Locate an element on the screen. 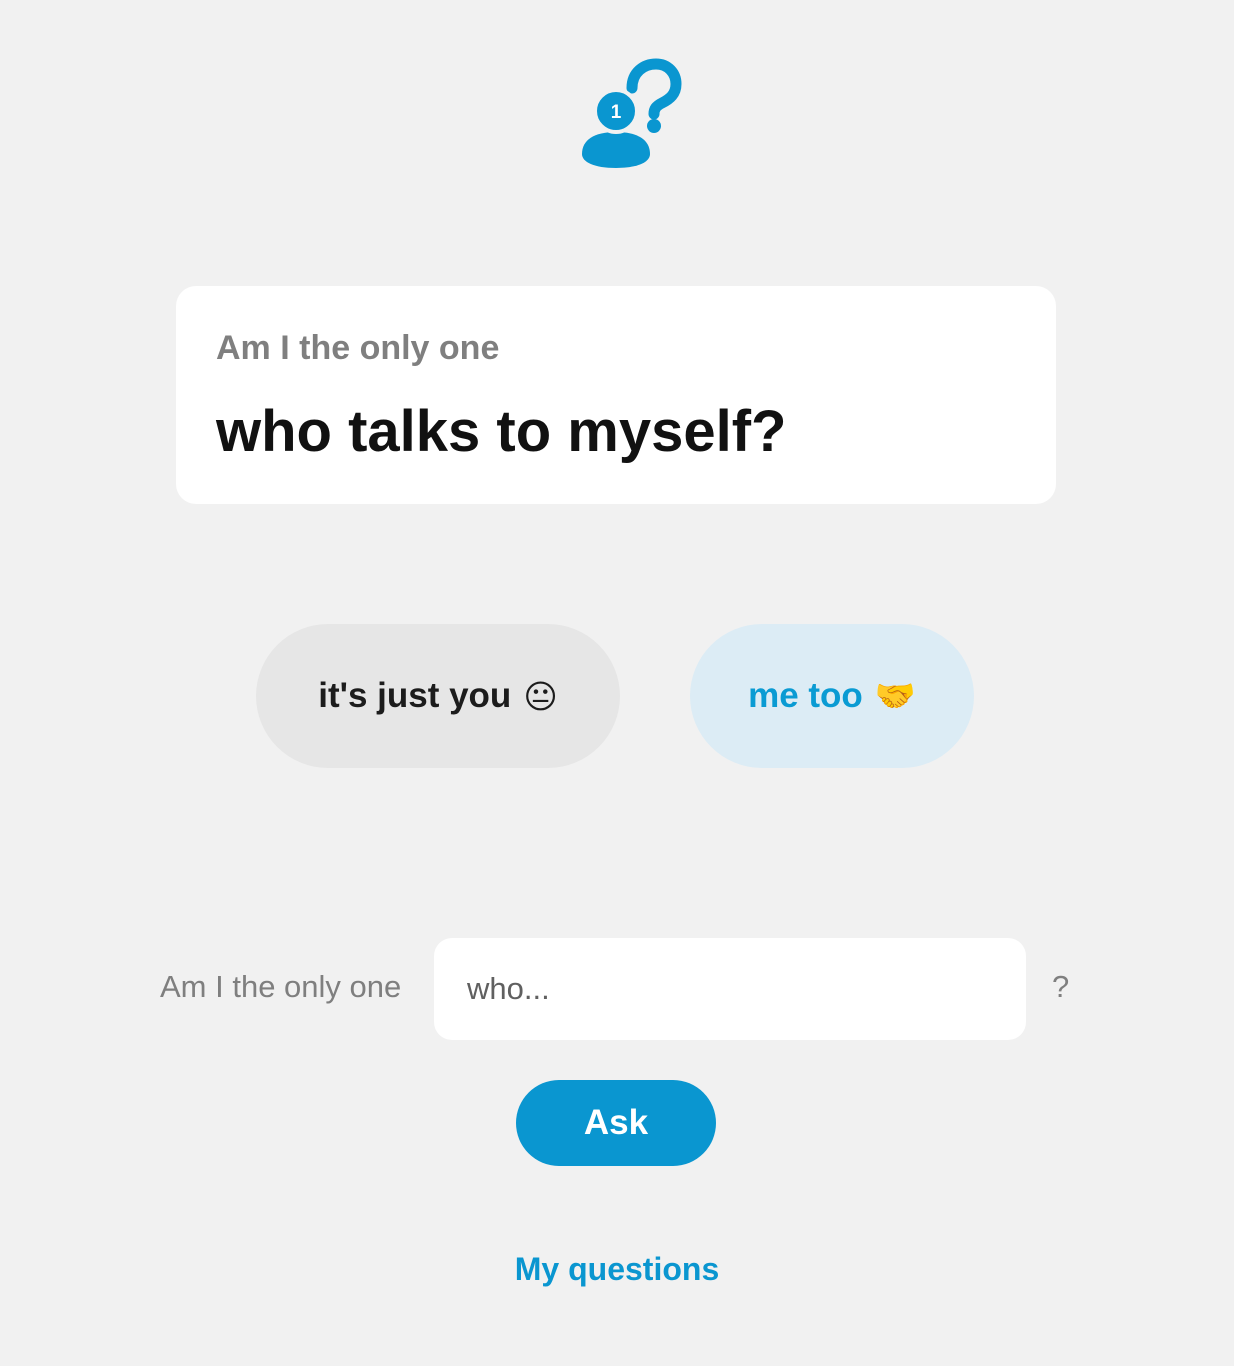 This screenshot has height=1366, width=1234. ask-question-input is located at coordinates (730, 989).